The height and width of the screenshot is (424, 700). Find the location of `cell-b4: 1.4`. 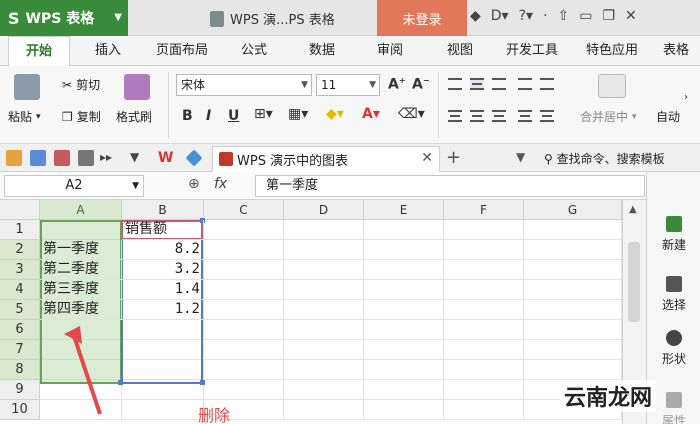

cell-b4: 1.4 is located at coordinates (163, 290).